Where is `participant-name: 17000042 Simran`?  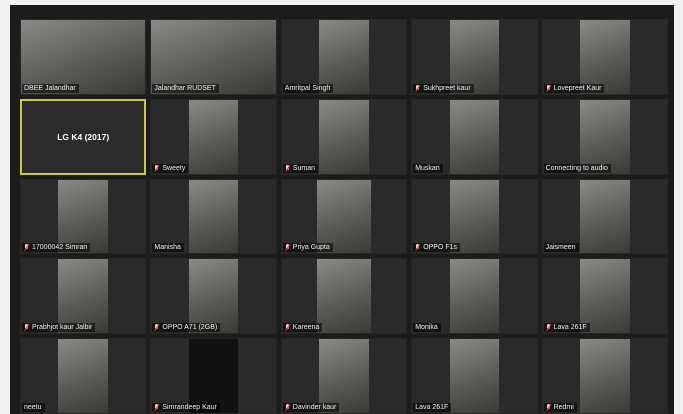
participant-name: 17000042 Simran is located at coordinates (60, 248).